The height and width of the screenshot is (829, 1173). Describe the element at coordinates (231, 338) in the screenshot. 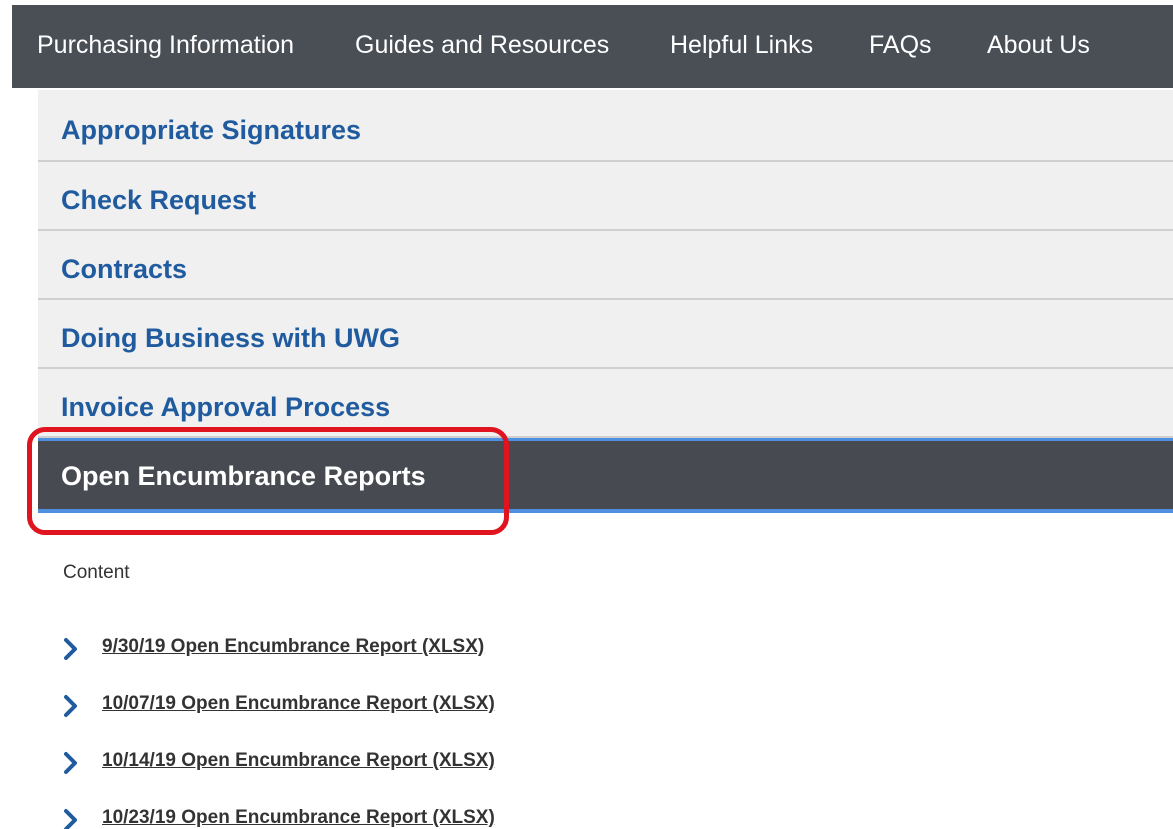

I see `accordion-item-label: Doing Business with UWG` at that location.